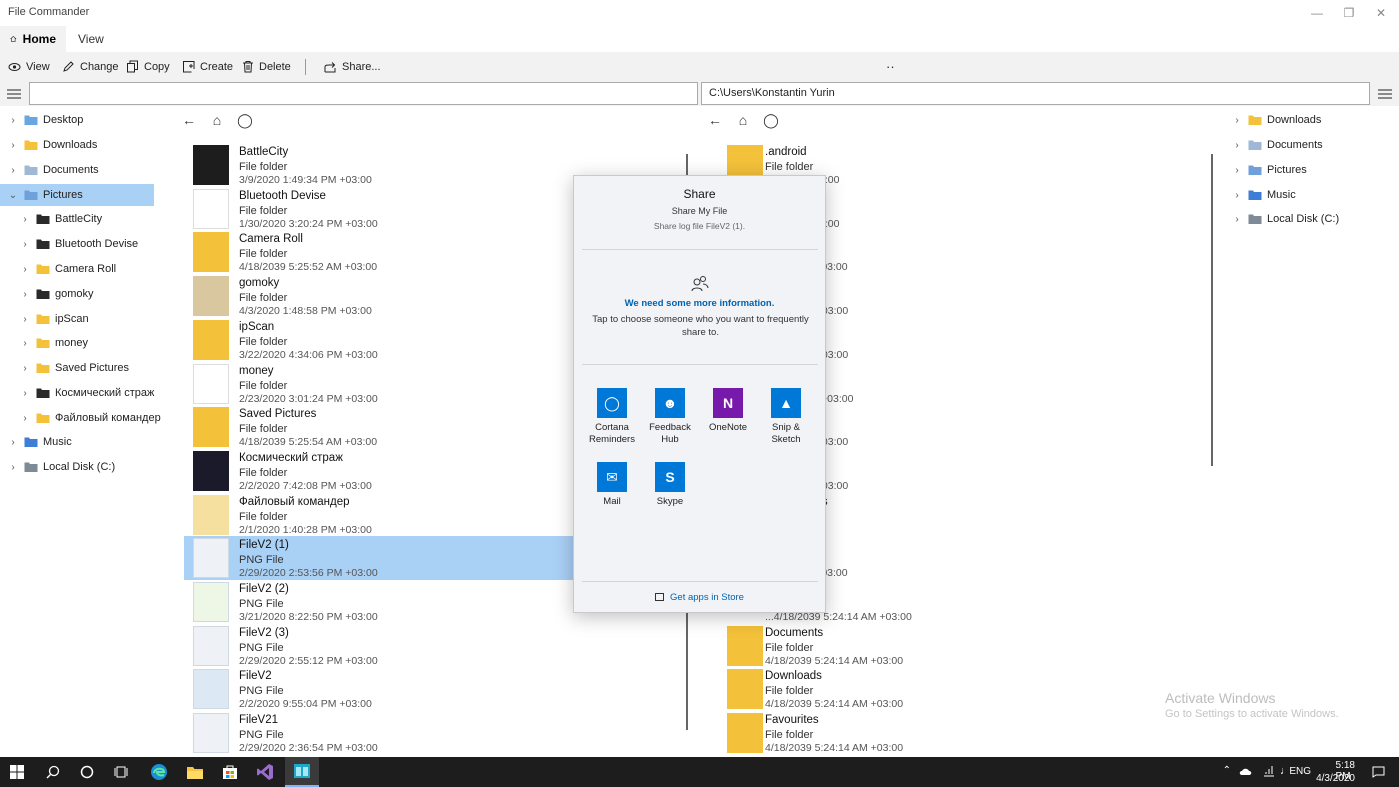  I want to click on tree-item: › gomoky, so click(93, 294).